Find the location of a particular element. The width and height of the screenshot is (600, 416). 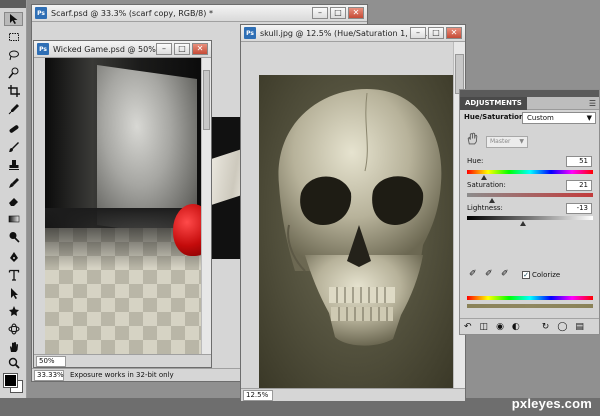

preset-value: Custom is located at coordinates (540, 118).